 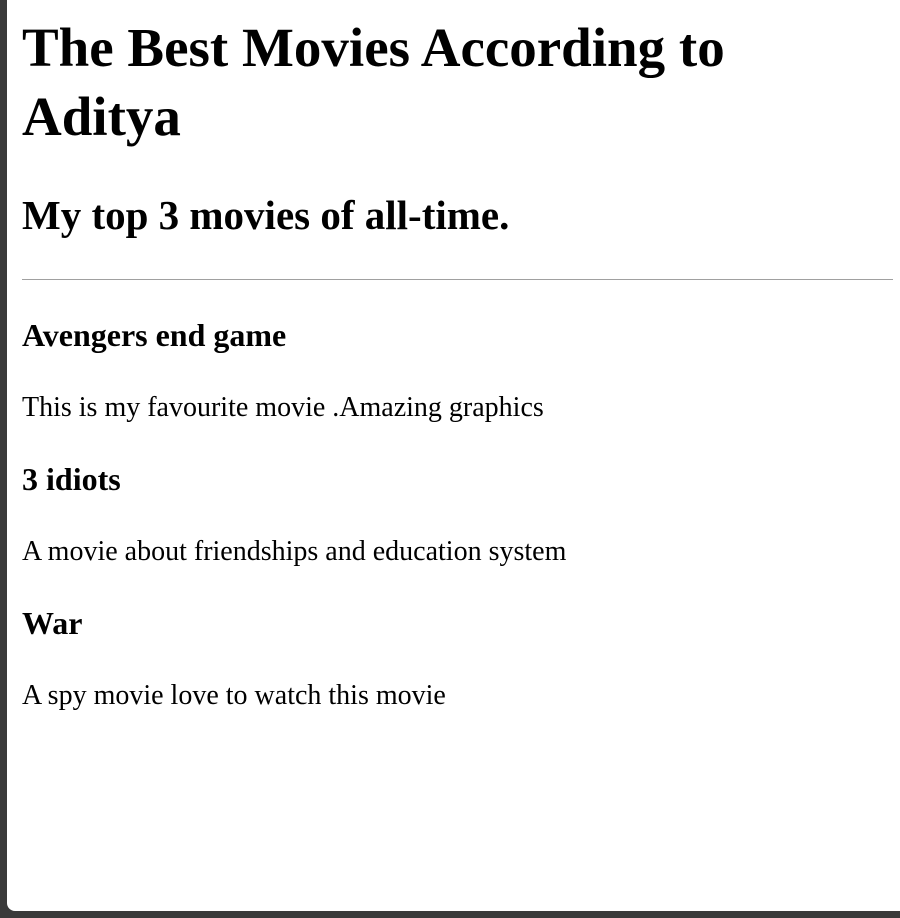 What do you see at coordinates (71, 479) in the screenshot?
I see `movie-title: 3 idiots` at bounding box center [71, 479].